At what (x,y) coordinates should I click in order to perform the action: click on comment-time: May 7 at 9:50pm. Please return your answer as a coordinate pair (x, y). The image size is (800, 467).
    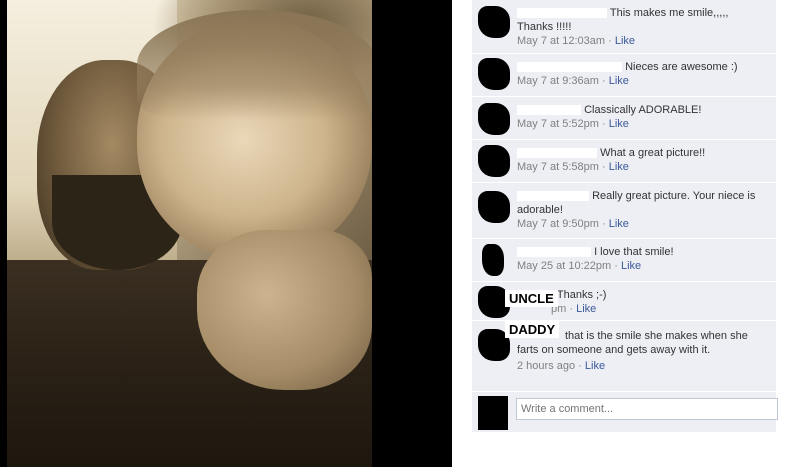
    Looking at the image, I should click on (558, 224).